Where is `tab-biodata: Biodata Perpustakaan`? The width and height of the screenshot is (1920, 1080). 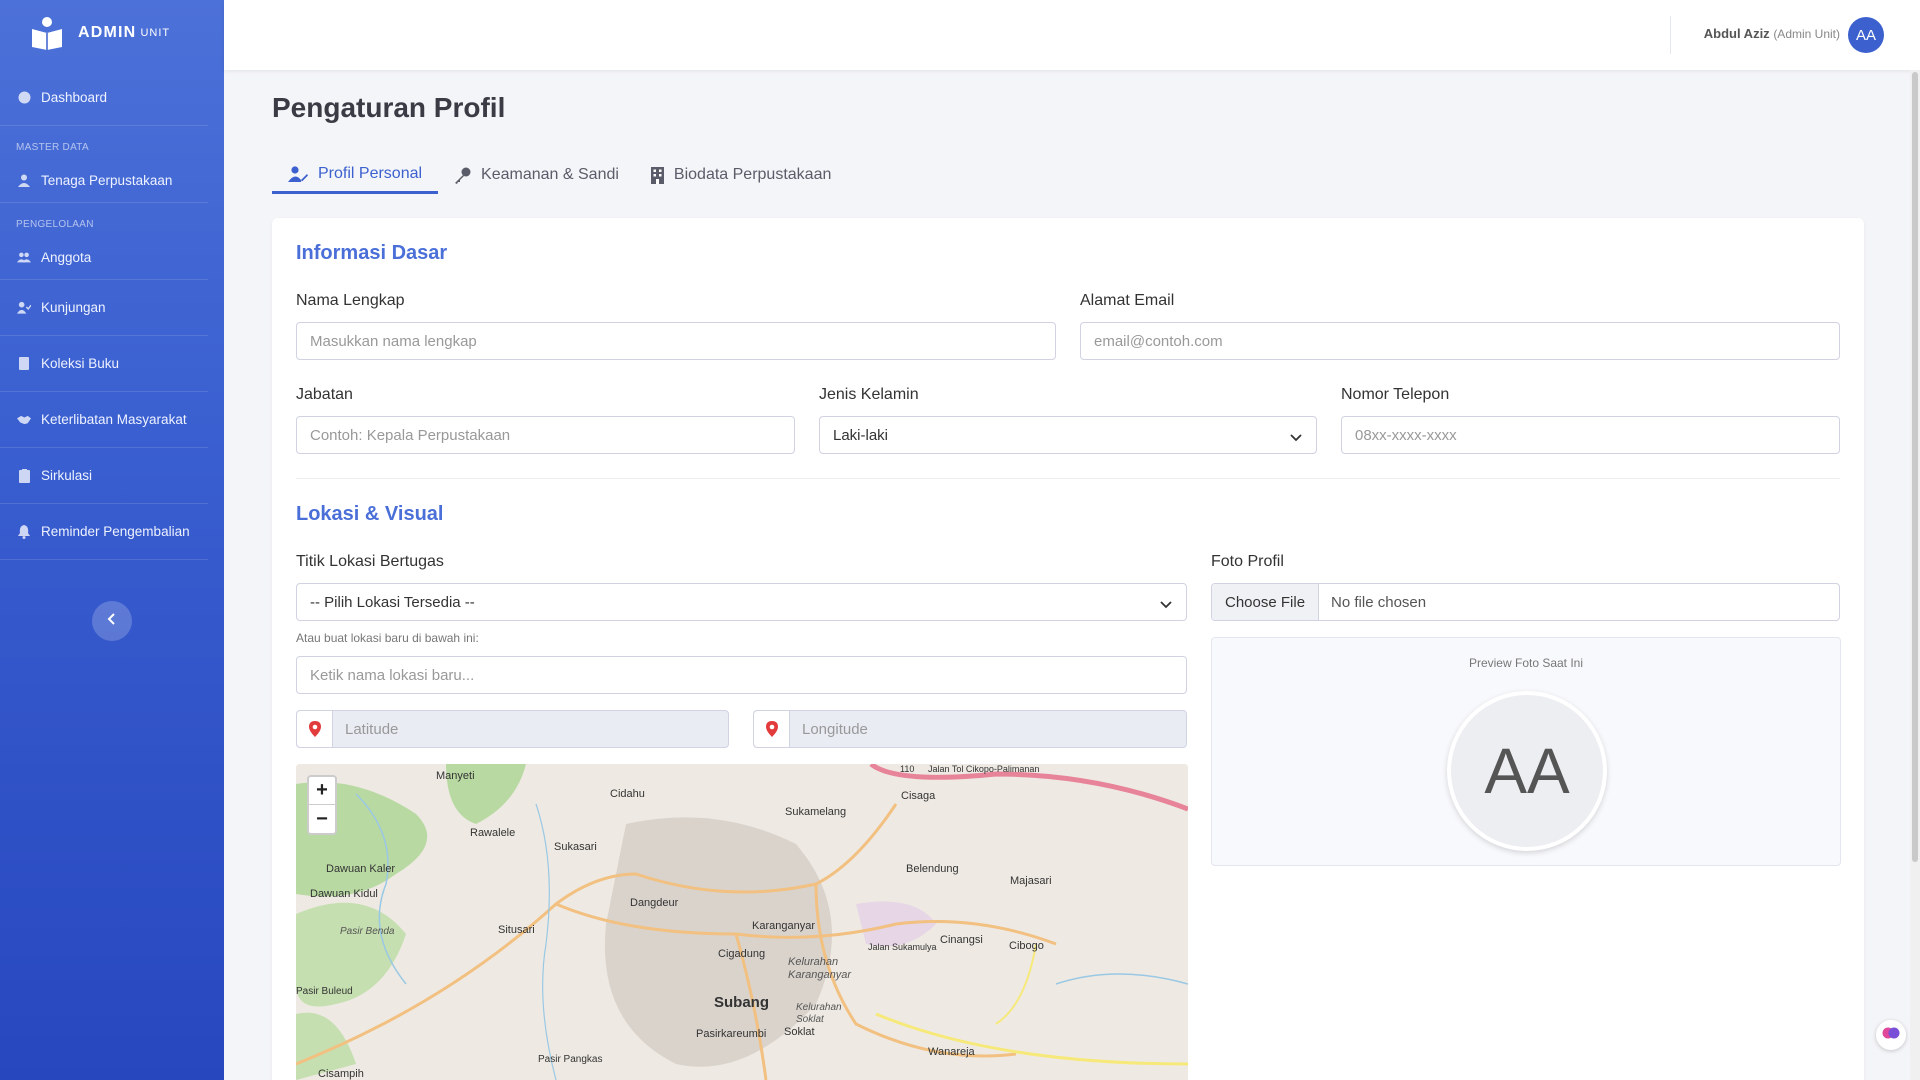
tab-biodata: Biodata Perpustakaan is located at coordinates (741, 175).